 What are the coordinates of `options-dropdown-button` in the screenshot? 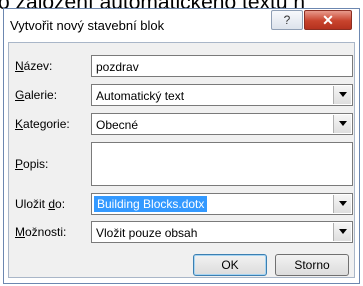 It's located at (342, 232).